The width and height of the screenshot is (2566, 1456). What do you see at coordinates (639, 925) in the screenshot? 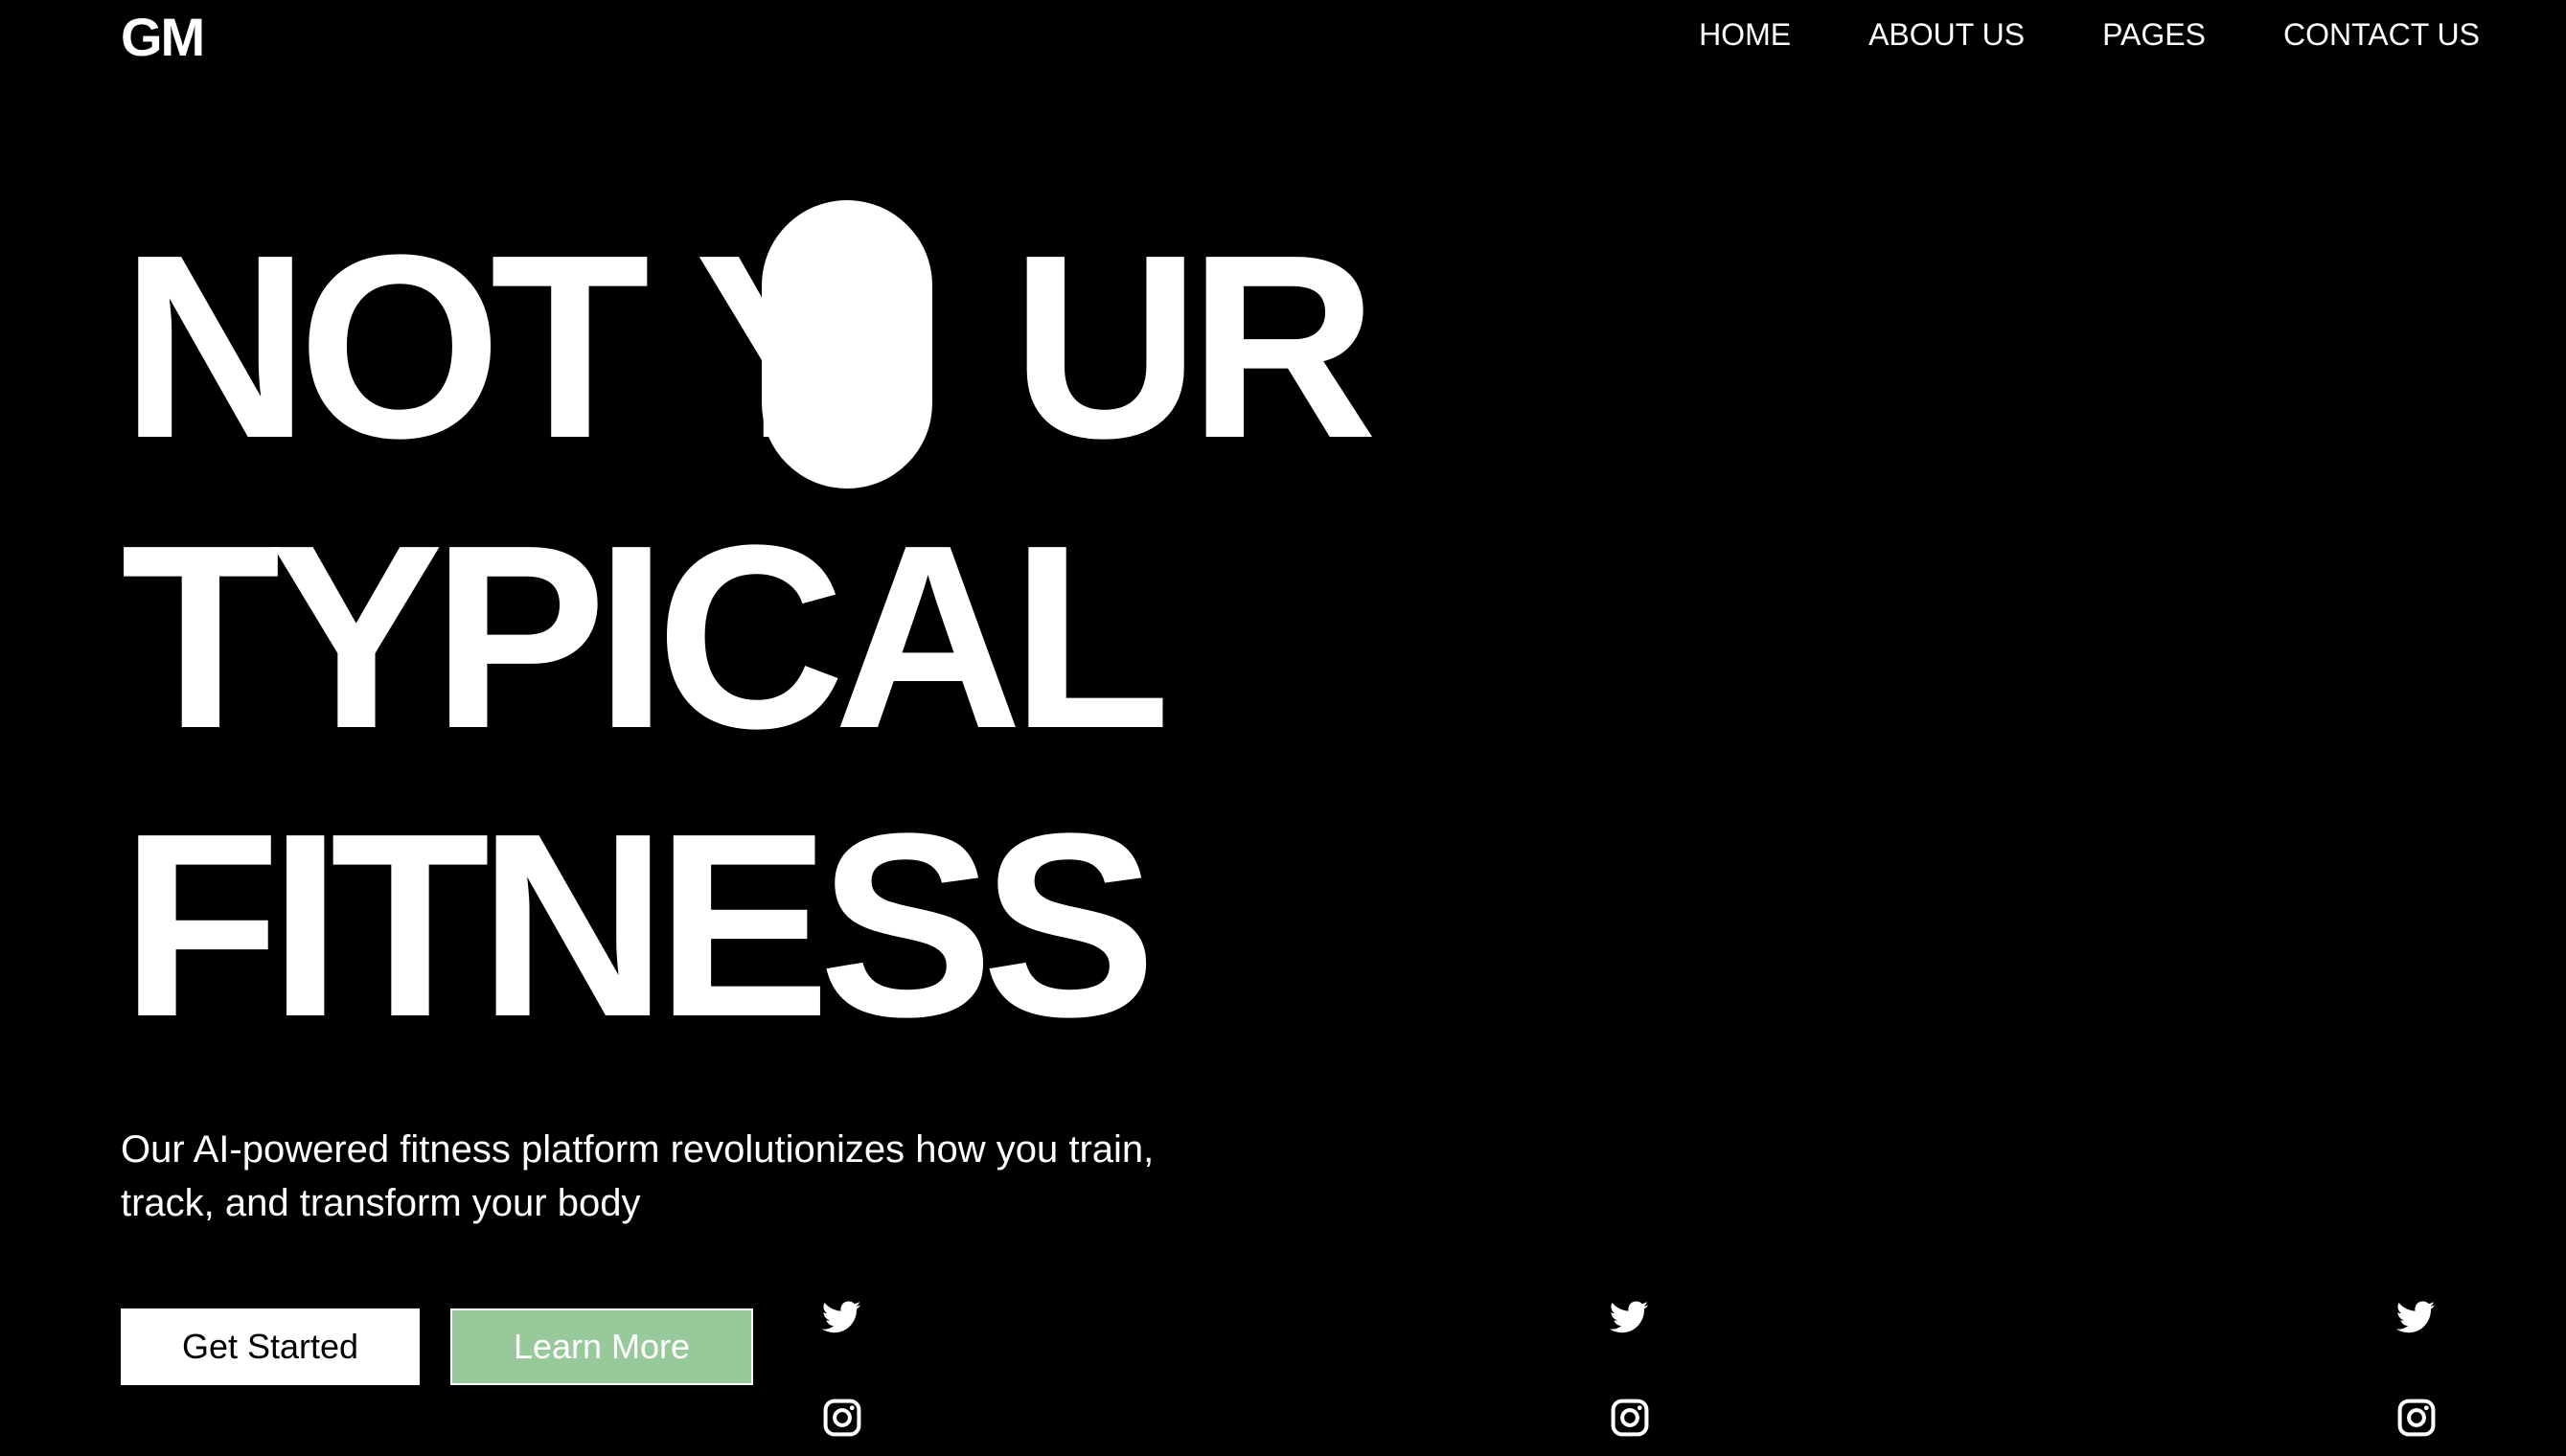
I see `hero-title-line-3: FITNESS` at bounding box center [639, 925].